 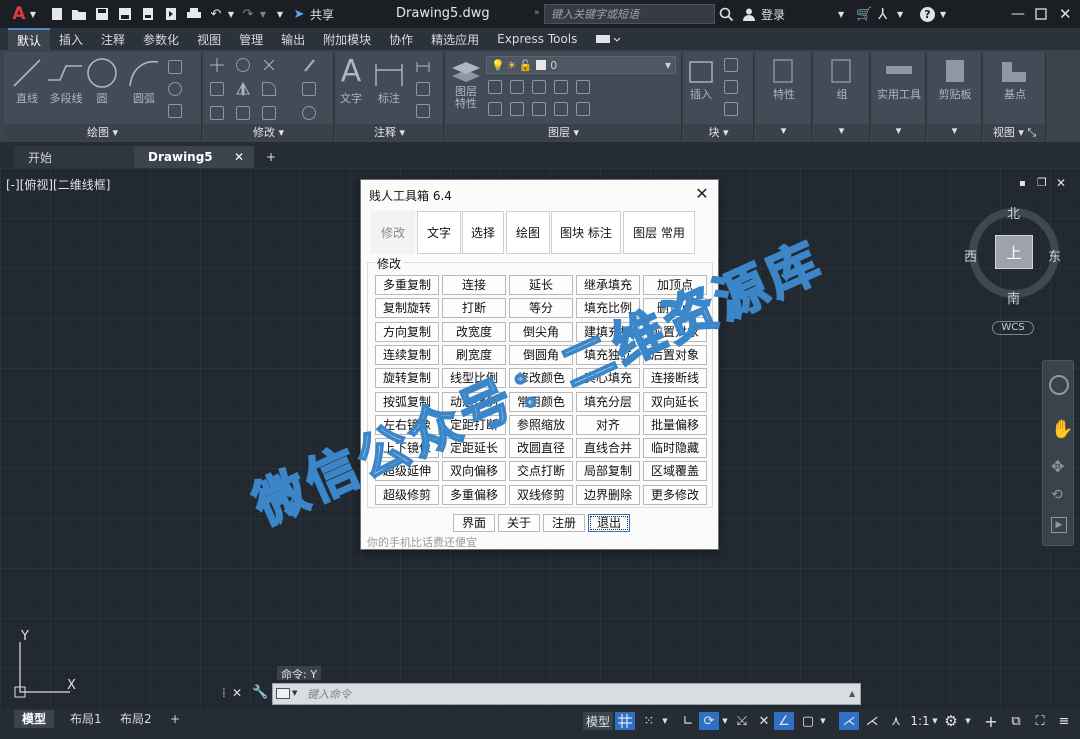 I want to click on share-label: 共享, so click(x=322, y=14).